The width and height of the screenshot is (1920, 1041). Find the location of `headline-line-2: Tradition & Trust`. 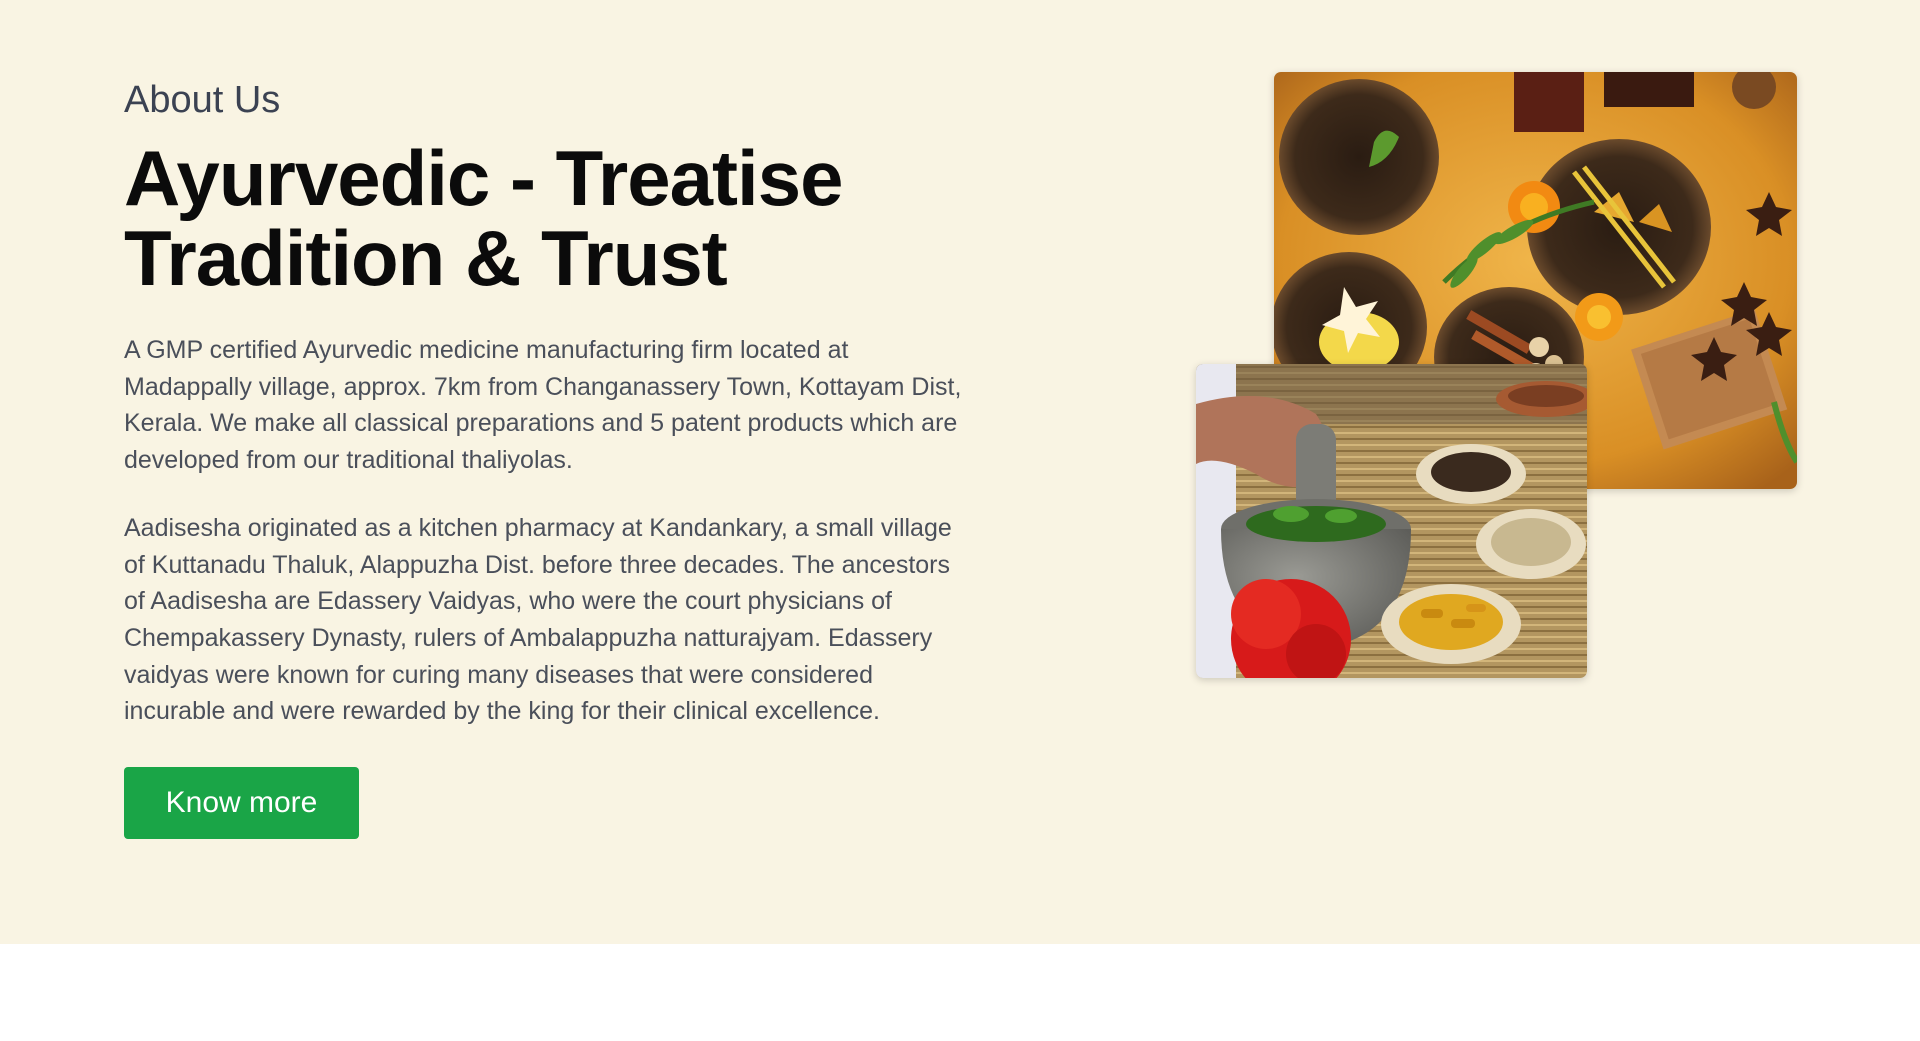

headline-line-2: Tradition & Trust is located at coordinates (426, 258).